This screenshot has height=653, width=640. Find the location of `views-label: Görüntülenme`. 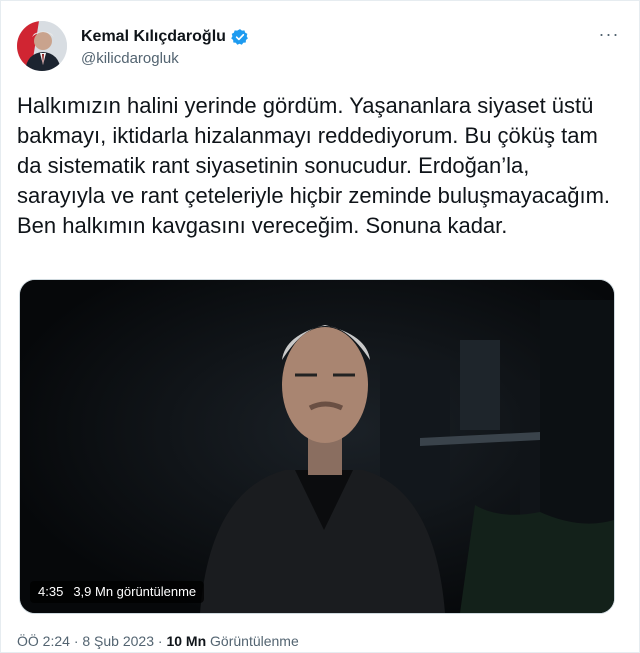

views-label: Görüntülenme is located at coordinates (254, 641).